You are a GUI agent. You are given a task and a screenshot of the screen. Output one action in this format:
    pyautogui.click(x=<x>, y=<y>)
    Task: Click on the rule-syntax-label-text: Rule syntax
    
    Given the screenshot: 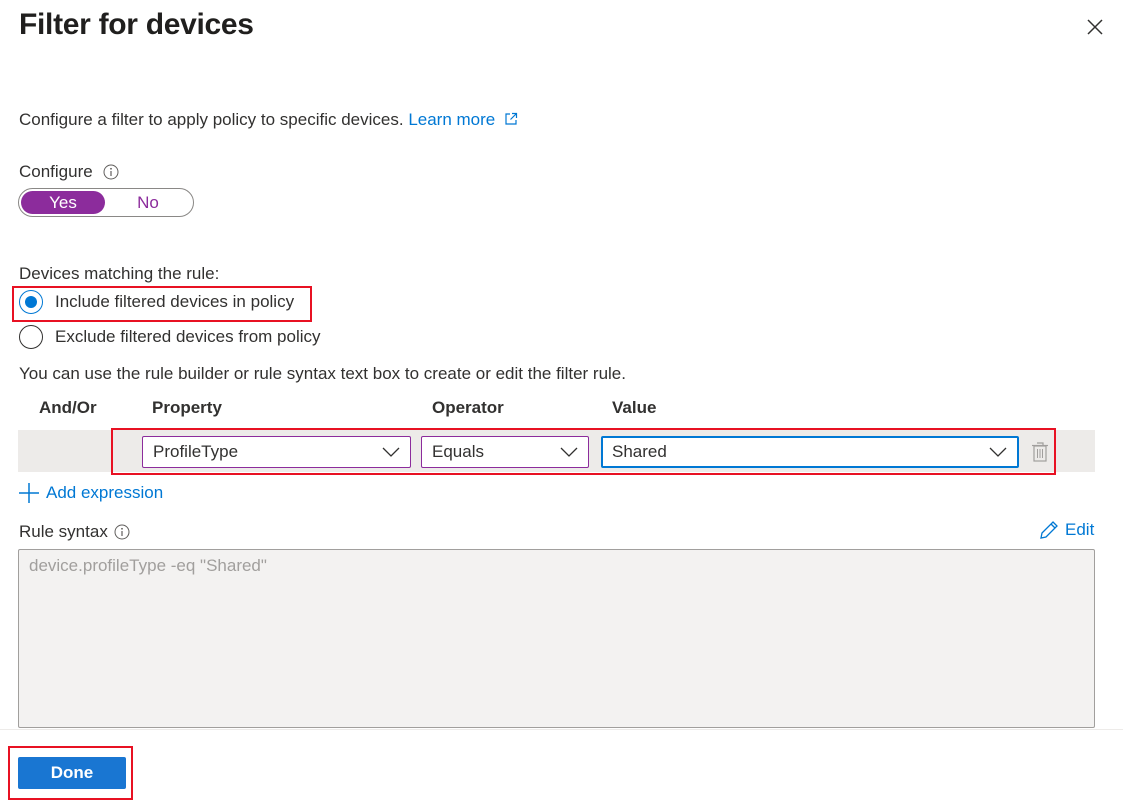 What is the action you would take?
    pyautogui.click(x=63, y=531)
    